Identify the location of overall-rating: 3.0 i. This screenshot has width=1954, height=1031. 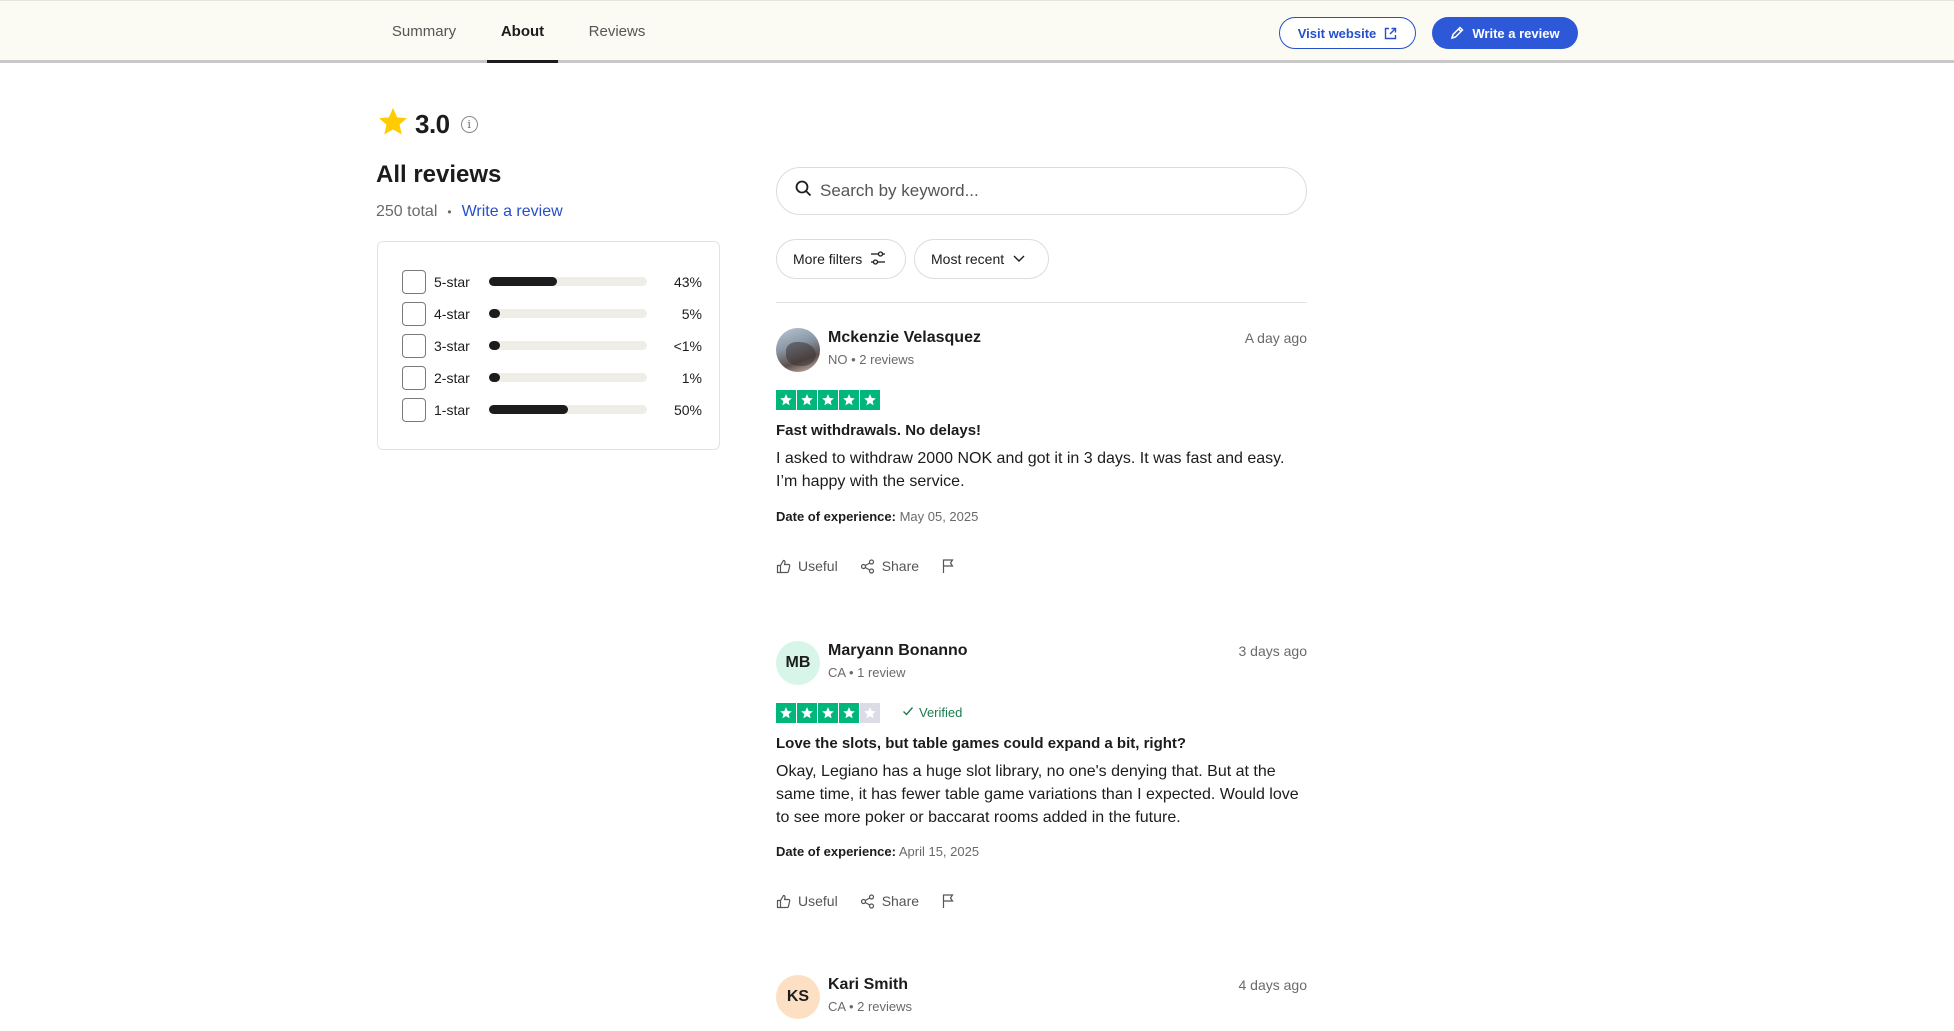
(427, 124).